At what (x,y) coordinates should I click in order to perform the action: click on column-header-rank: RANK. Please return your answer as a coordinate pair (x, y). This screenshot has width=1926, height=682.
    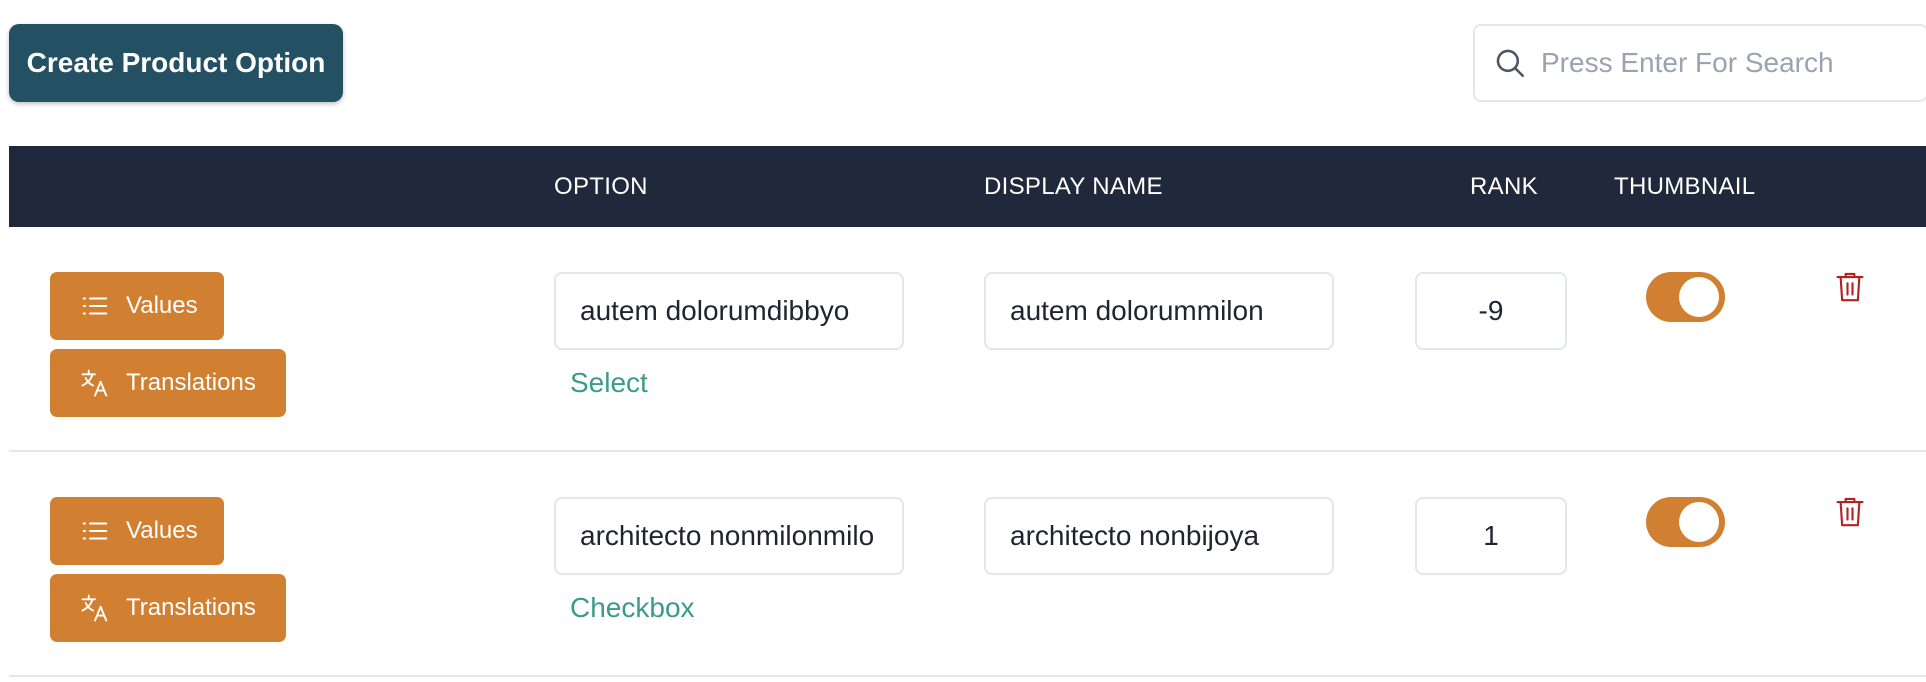
    Looking at the image, I should click on (1504, 186).